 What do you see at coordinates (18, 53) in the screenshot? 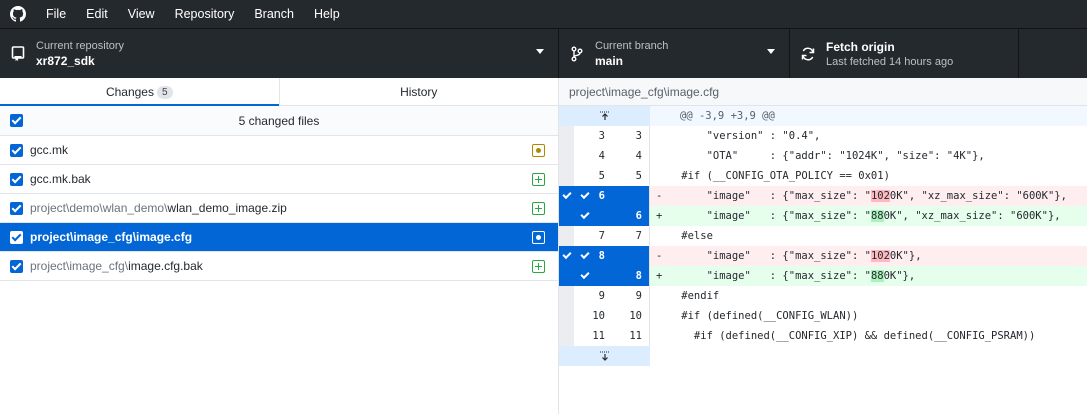
I see `repo-icon` at bounding box center [18, 53].